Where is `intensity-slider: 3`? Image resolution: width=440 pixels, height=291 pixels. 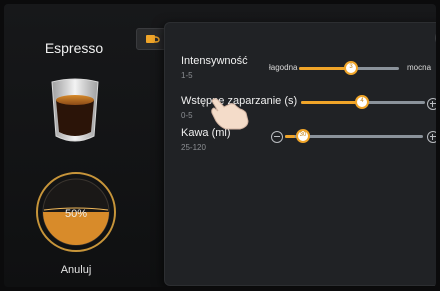 intensity-slider: 3 is located at coordinates (349, 69).